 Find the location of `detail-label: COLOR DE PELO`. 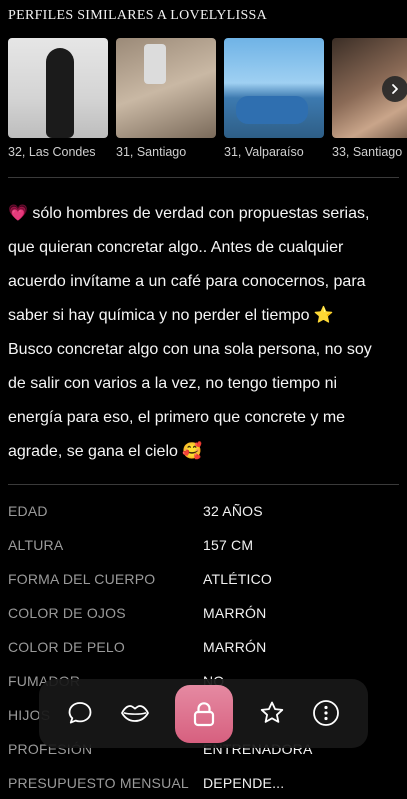

detail-label: COLOR DE PELO is located at coordinates (66, 647).